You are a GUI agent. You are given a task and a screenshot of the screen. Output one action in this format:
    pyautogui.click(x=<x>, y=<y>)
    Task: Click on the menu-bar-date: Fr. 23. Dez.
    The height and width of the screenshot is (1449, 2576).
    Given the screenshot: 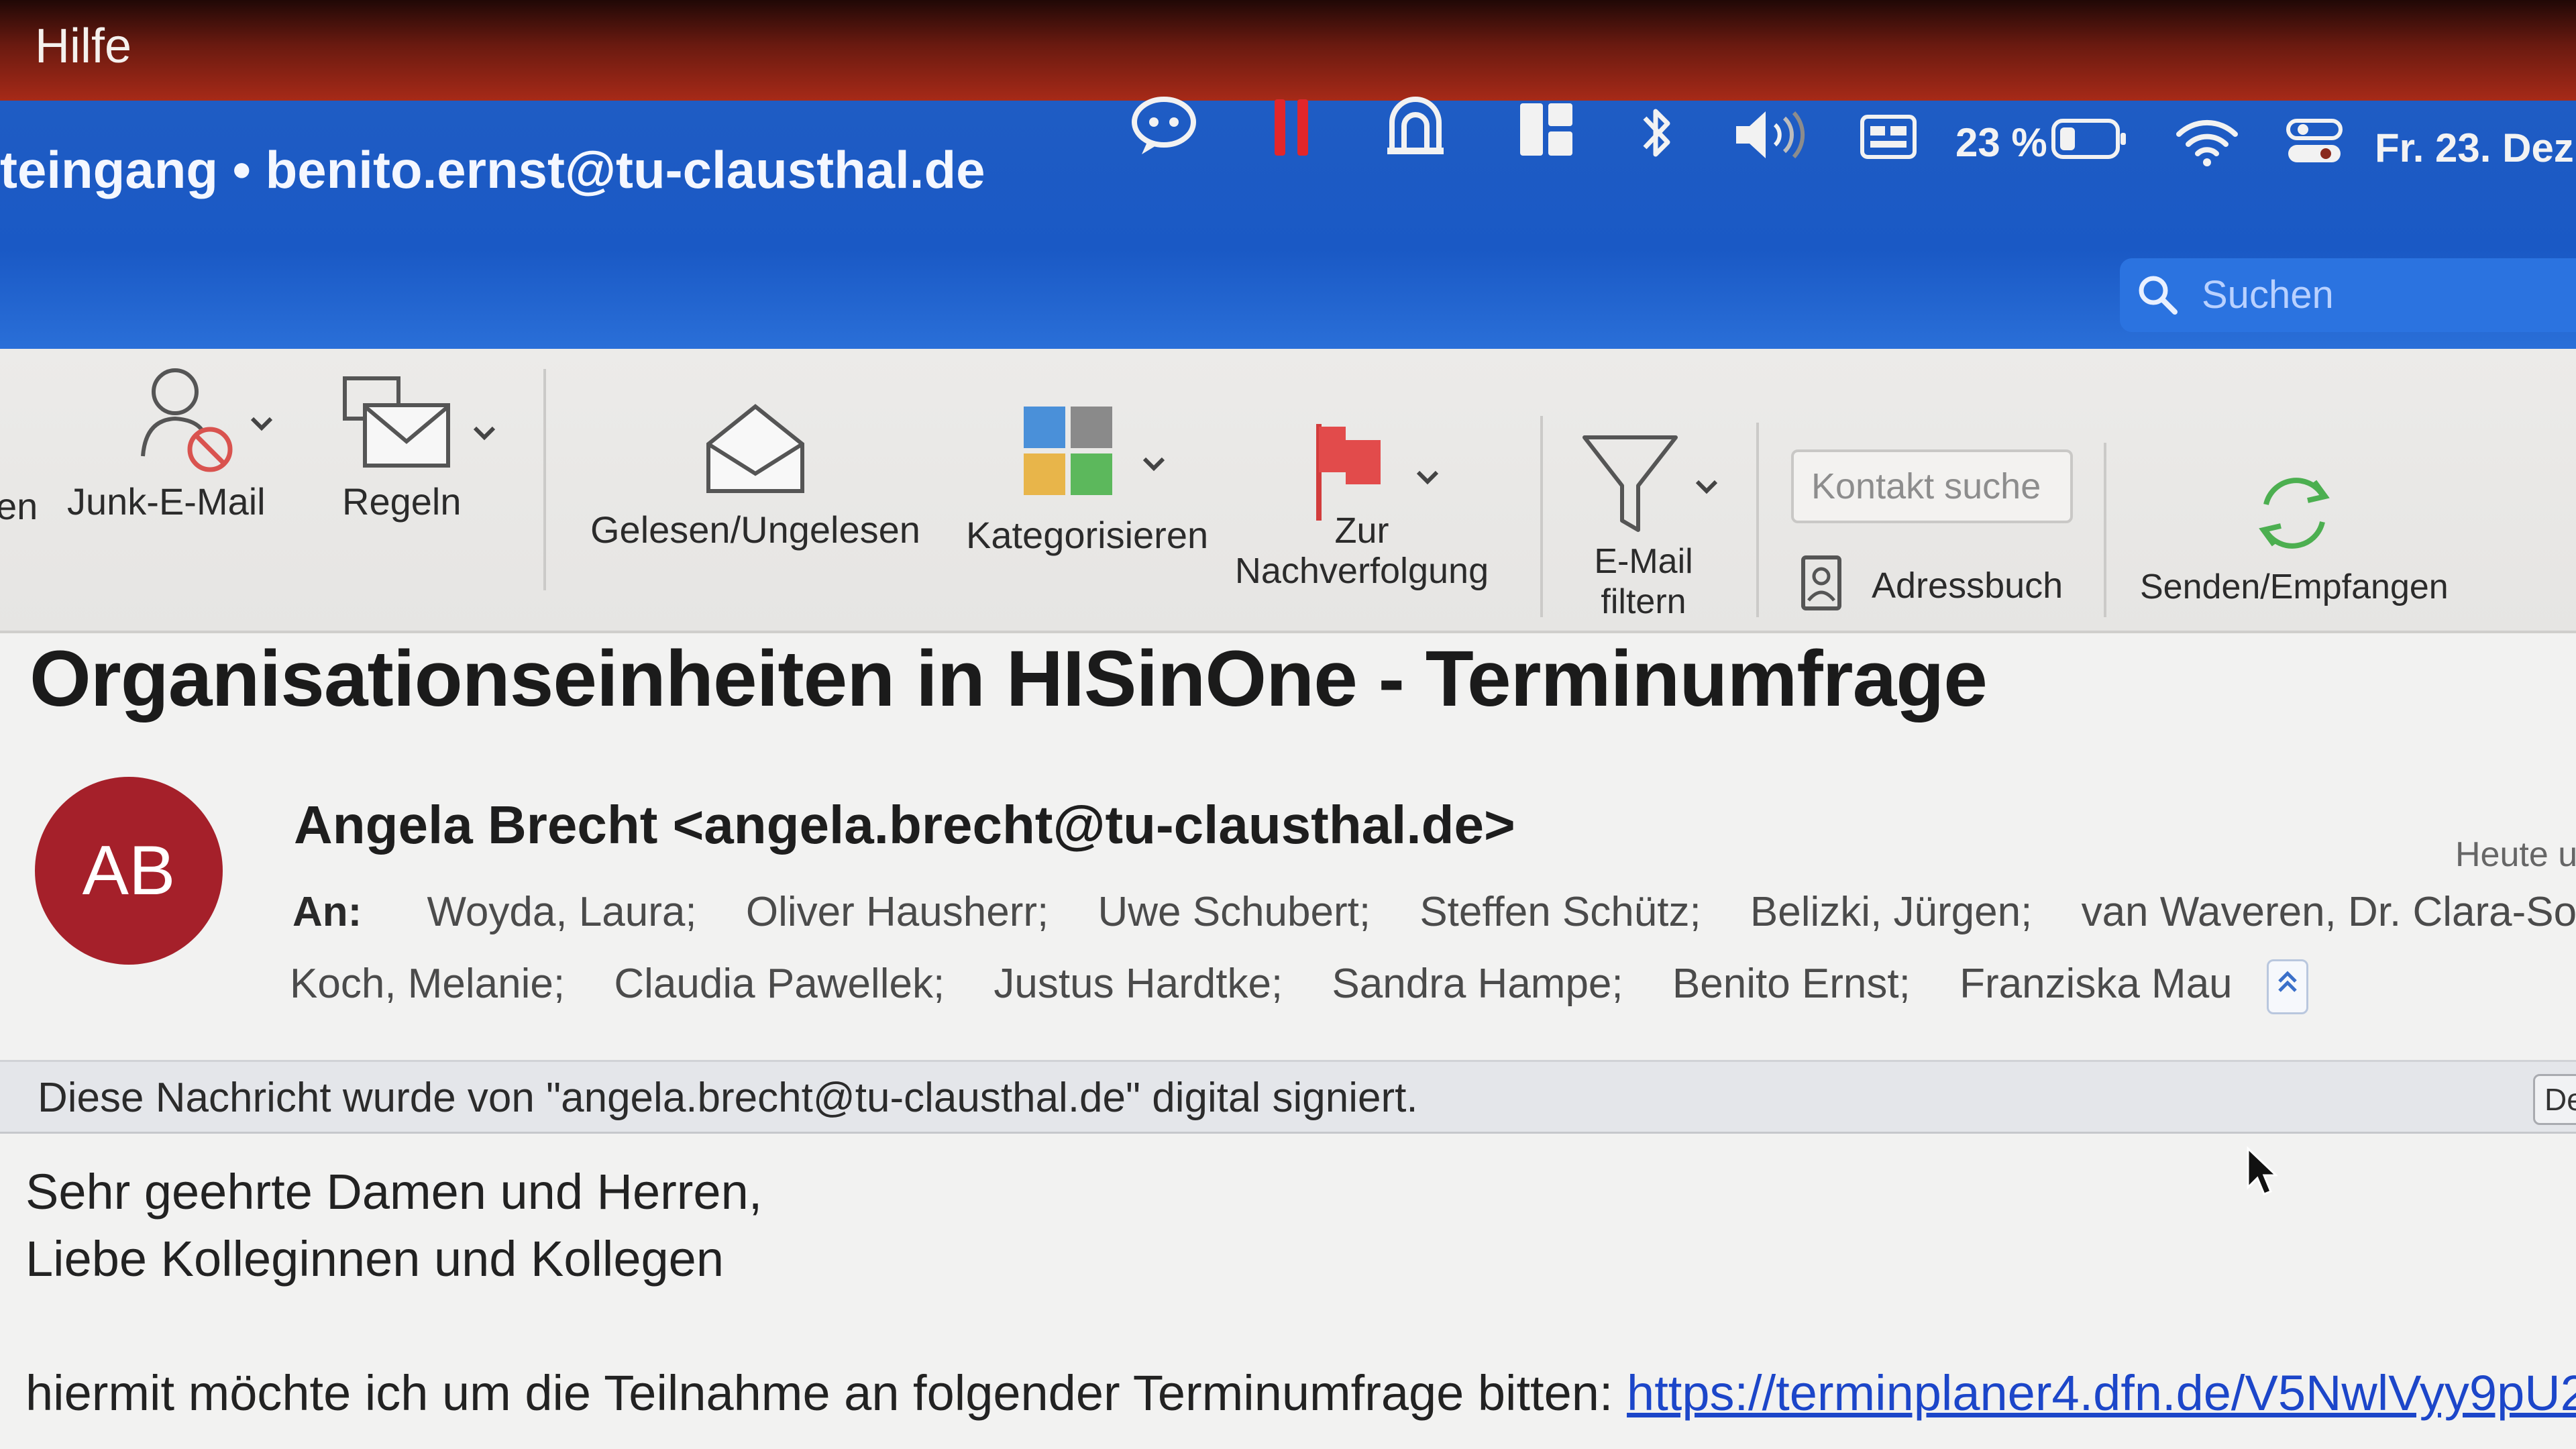 What is the action you would take?
    pyautogui.click(x=2475, y=148)
    